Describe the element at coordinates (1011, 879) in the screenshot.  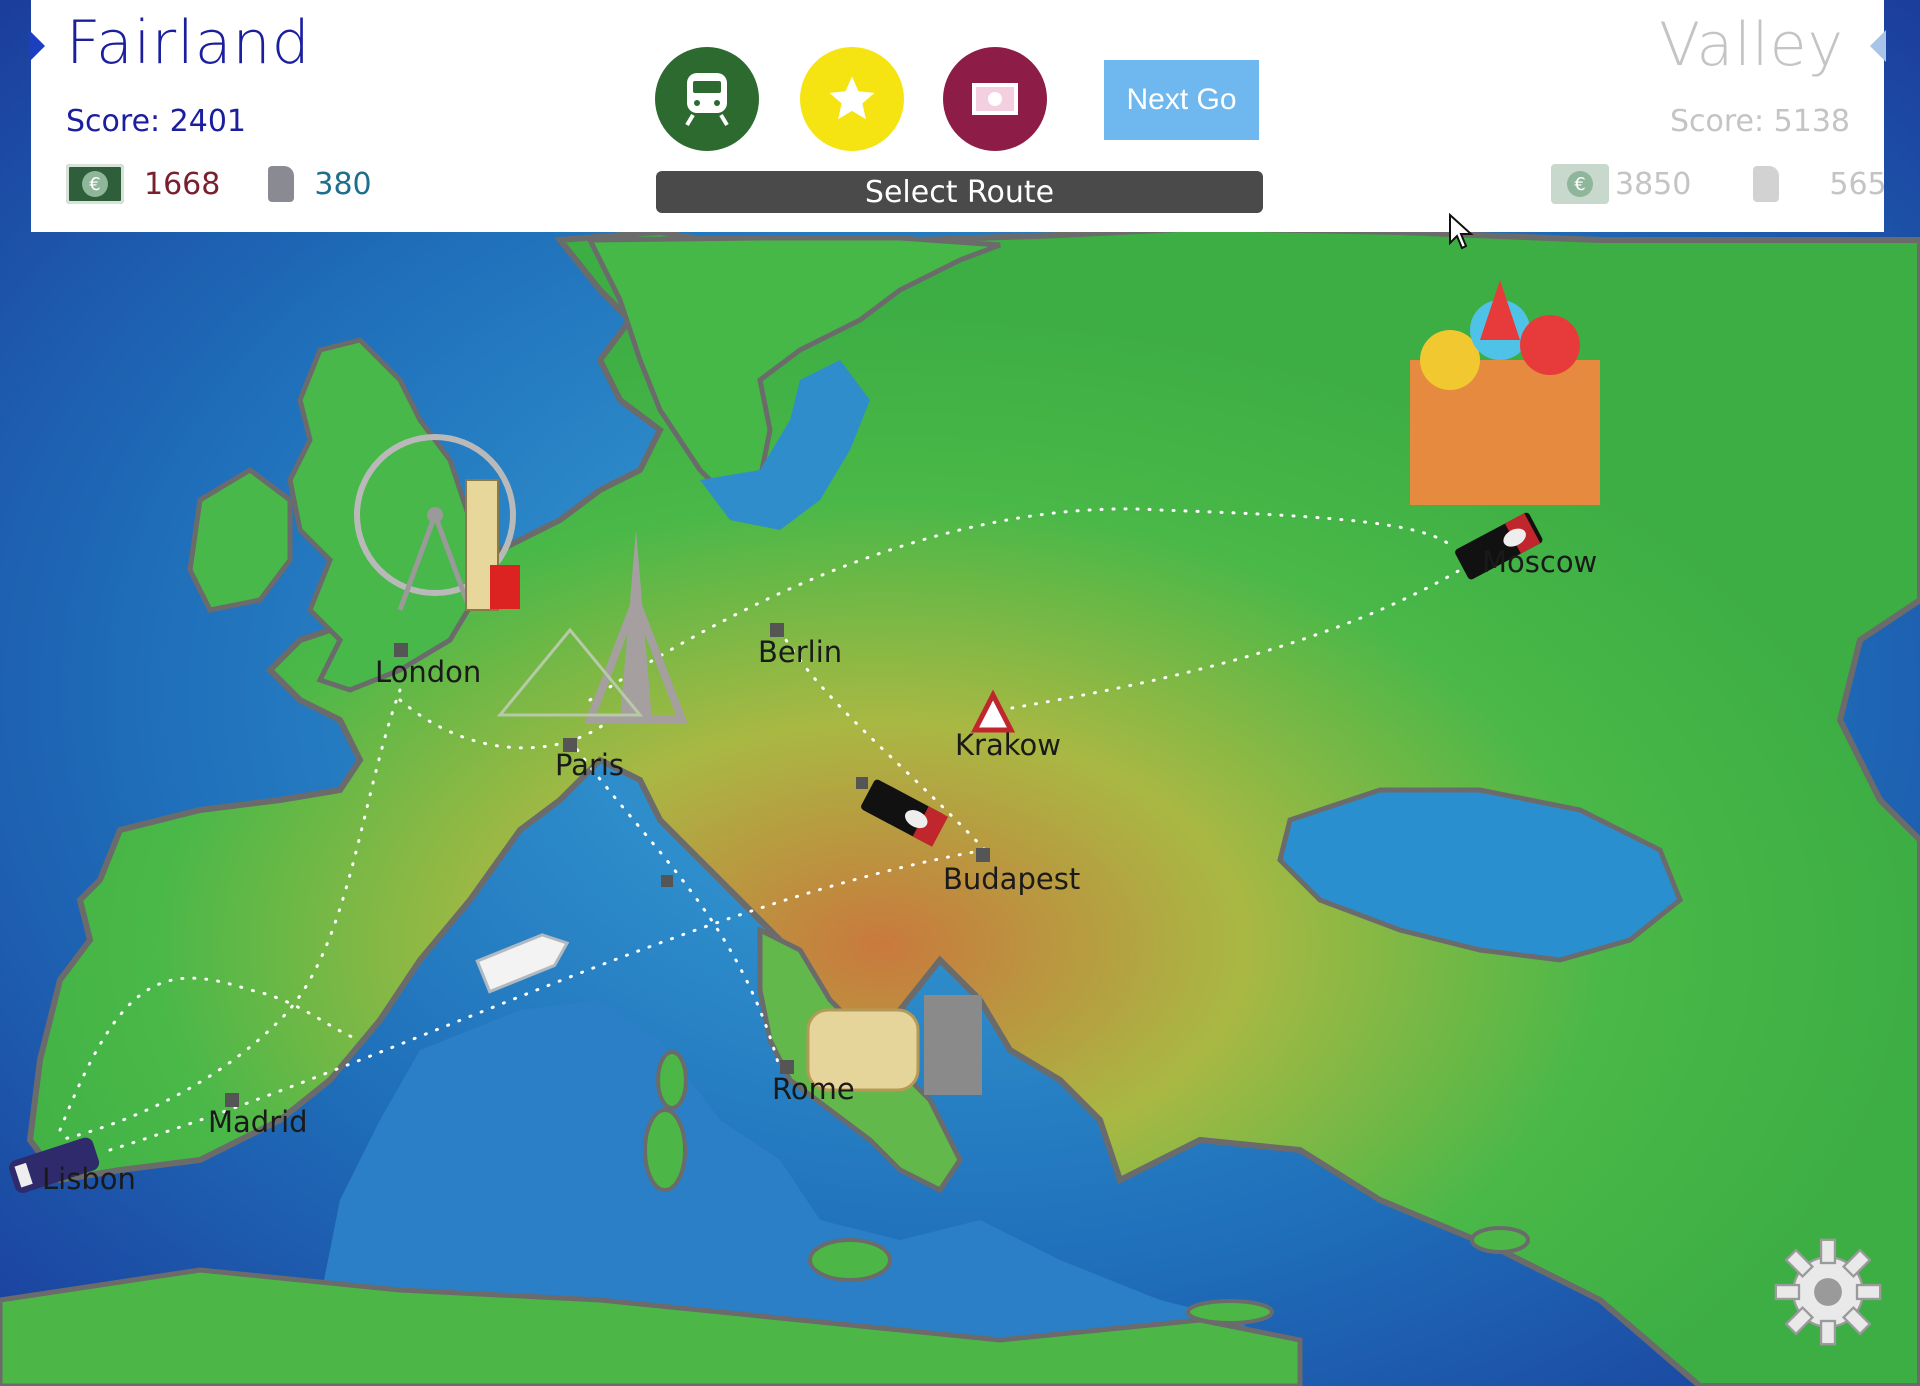
I see `city-label-budapest: Budapest` at that location.